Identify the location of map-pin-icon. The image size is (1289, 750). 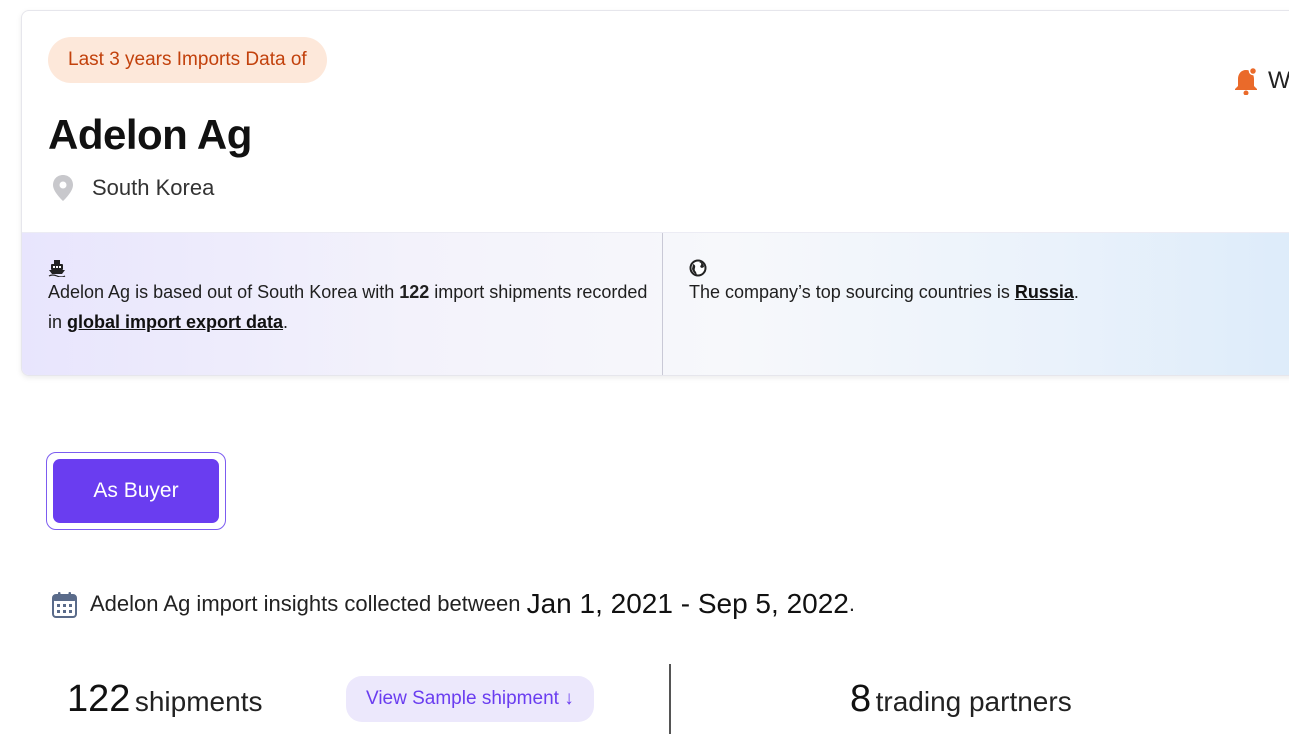
(63, 188).